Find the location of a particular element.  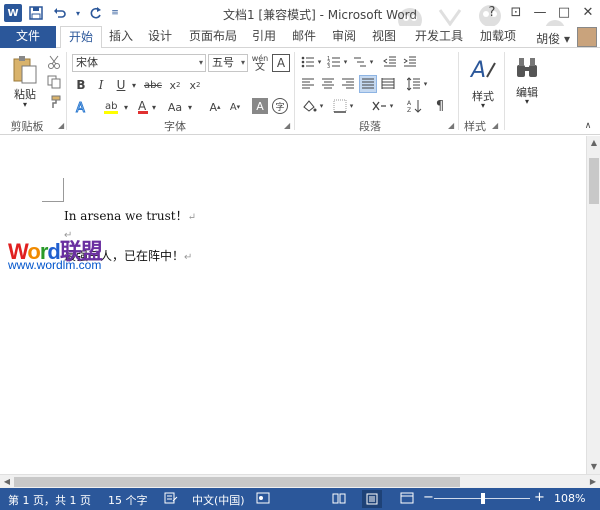

tab-home: 开始 is located at coordinates (81, 37).